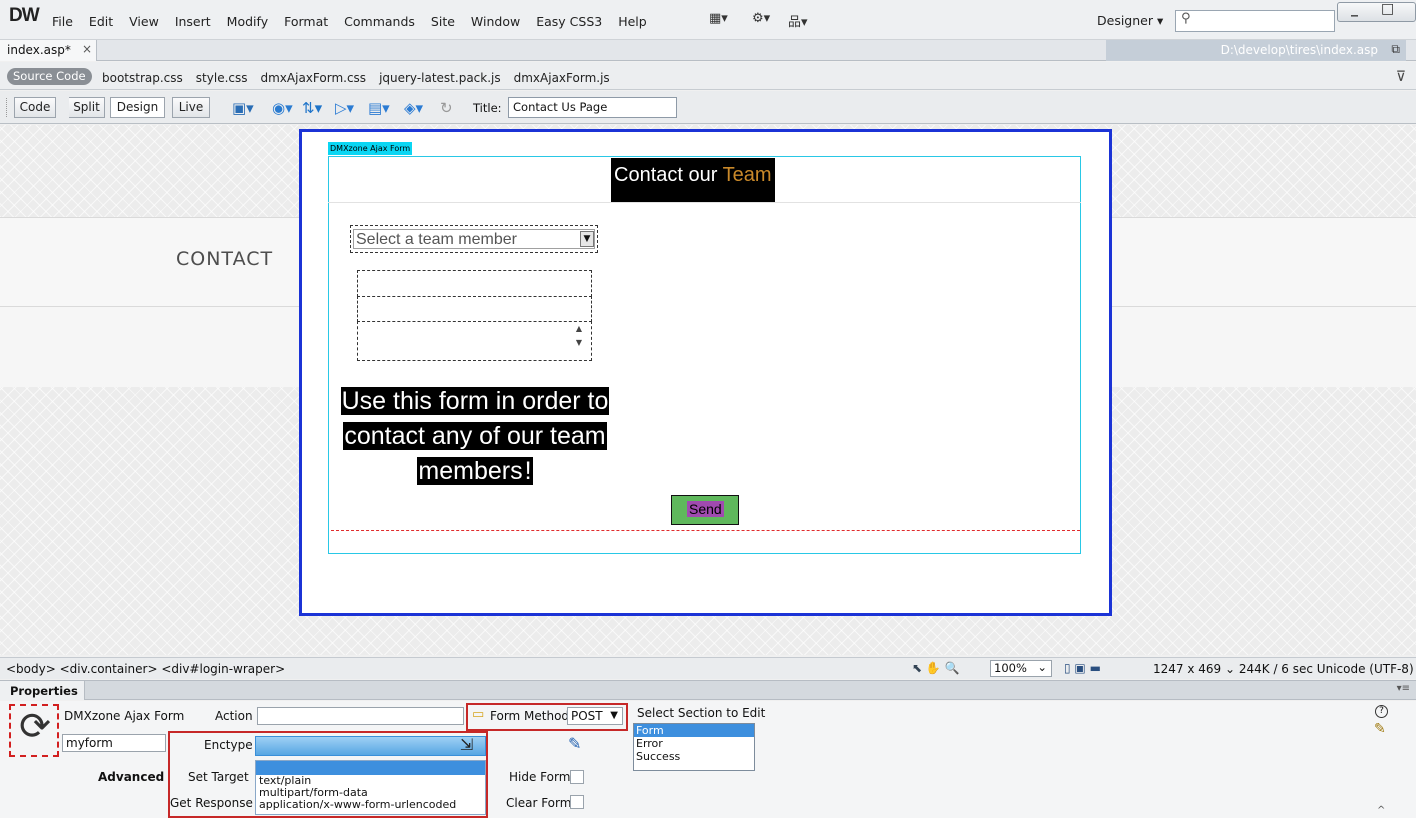 The image size is (1416, 818). What do you see at coordinates (370, 148) in the screenshot?
I see `ajax-form-tag: DMXzone Ajax Form` at bounding box center [370, 148].